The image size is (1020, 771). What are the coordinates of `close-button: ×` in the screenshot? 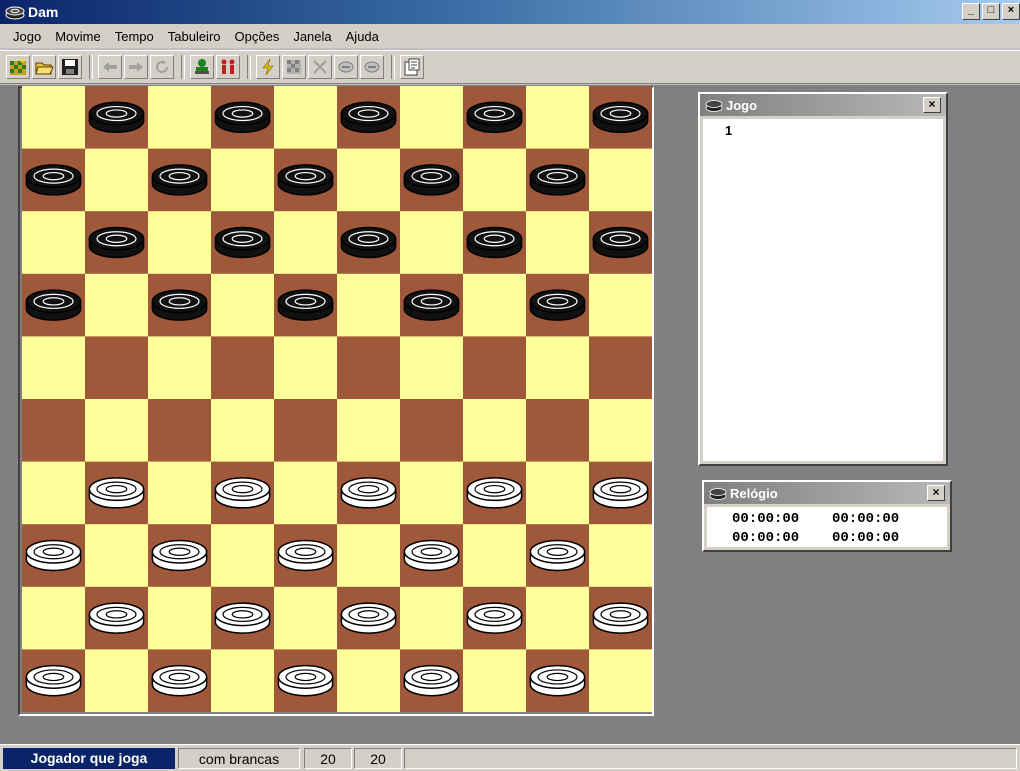 It's located at (1011, 11).